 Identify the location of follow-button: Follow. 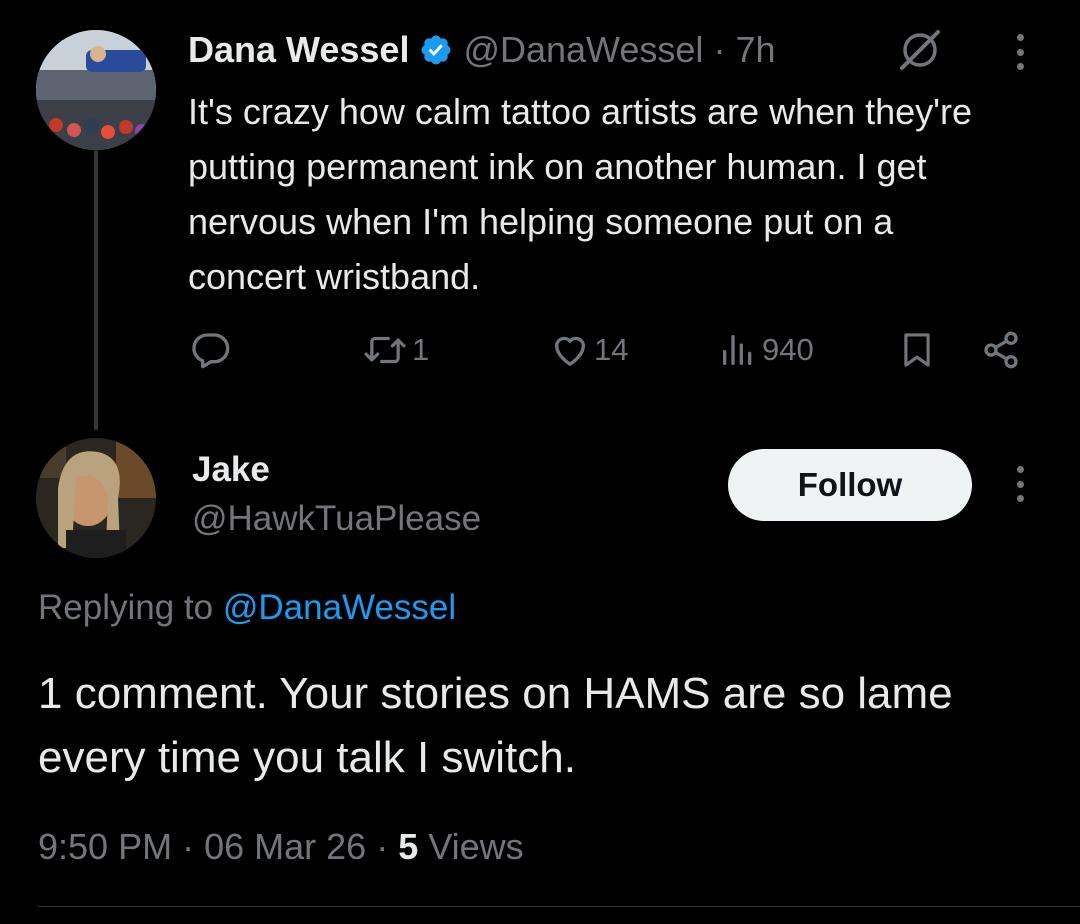
(850, 485).